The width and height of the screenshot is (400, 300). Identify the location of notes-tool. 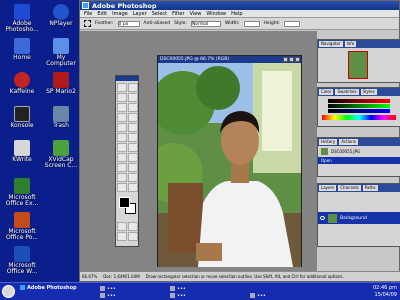
(122, 177).